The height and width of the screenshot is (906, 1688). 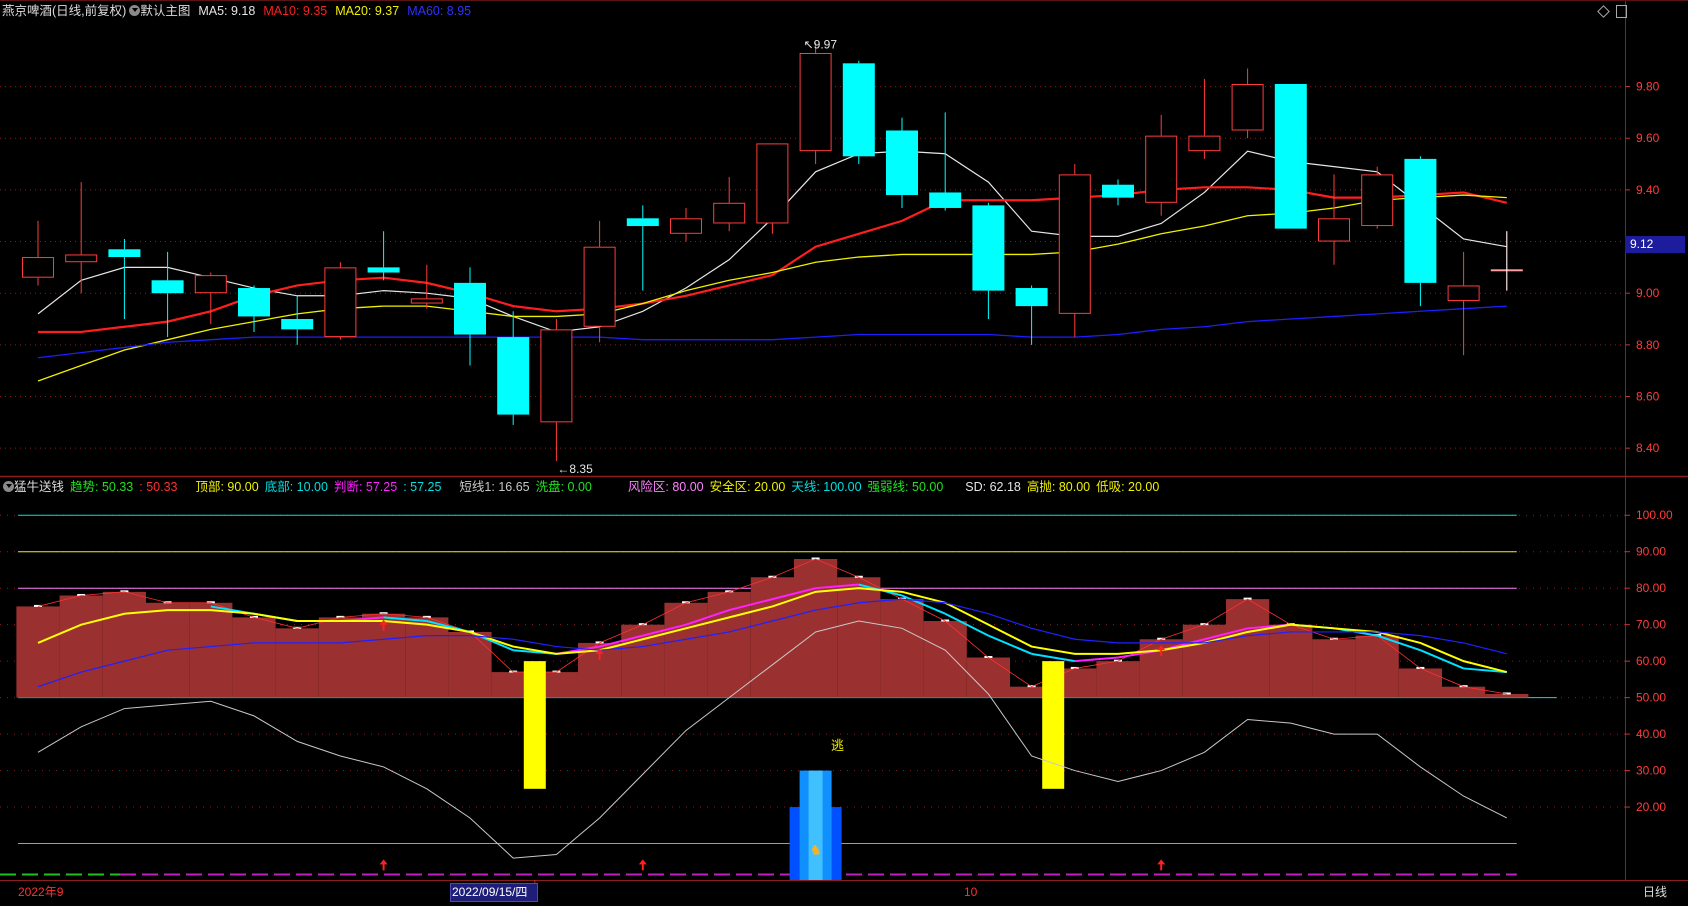 What do you see at coordinates (1648, 190) in the screenshot?
I see `price-tick-label: 9.40` at bounding box center [1648, 190].